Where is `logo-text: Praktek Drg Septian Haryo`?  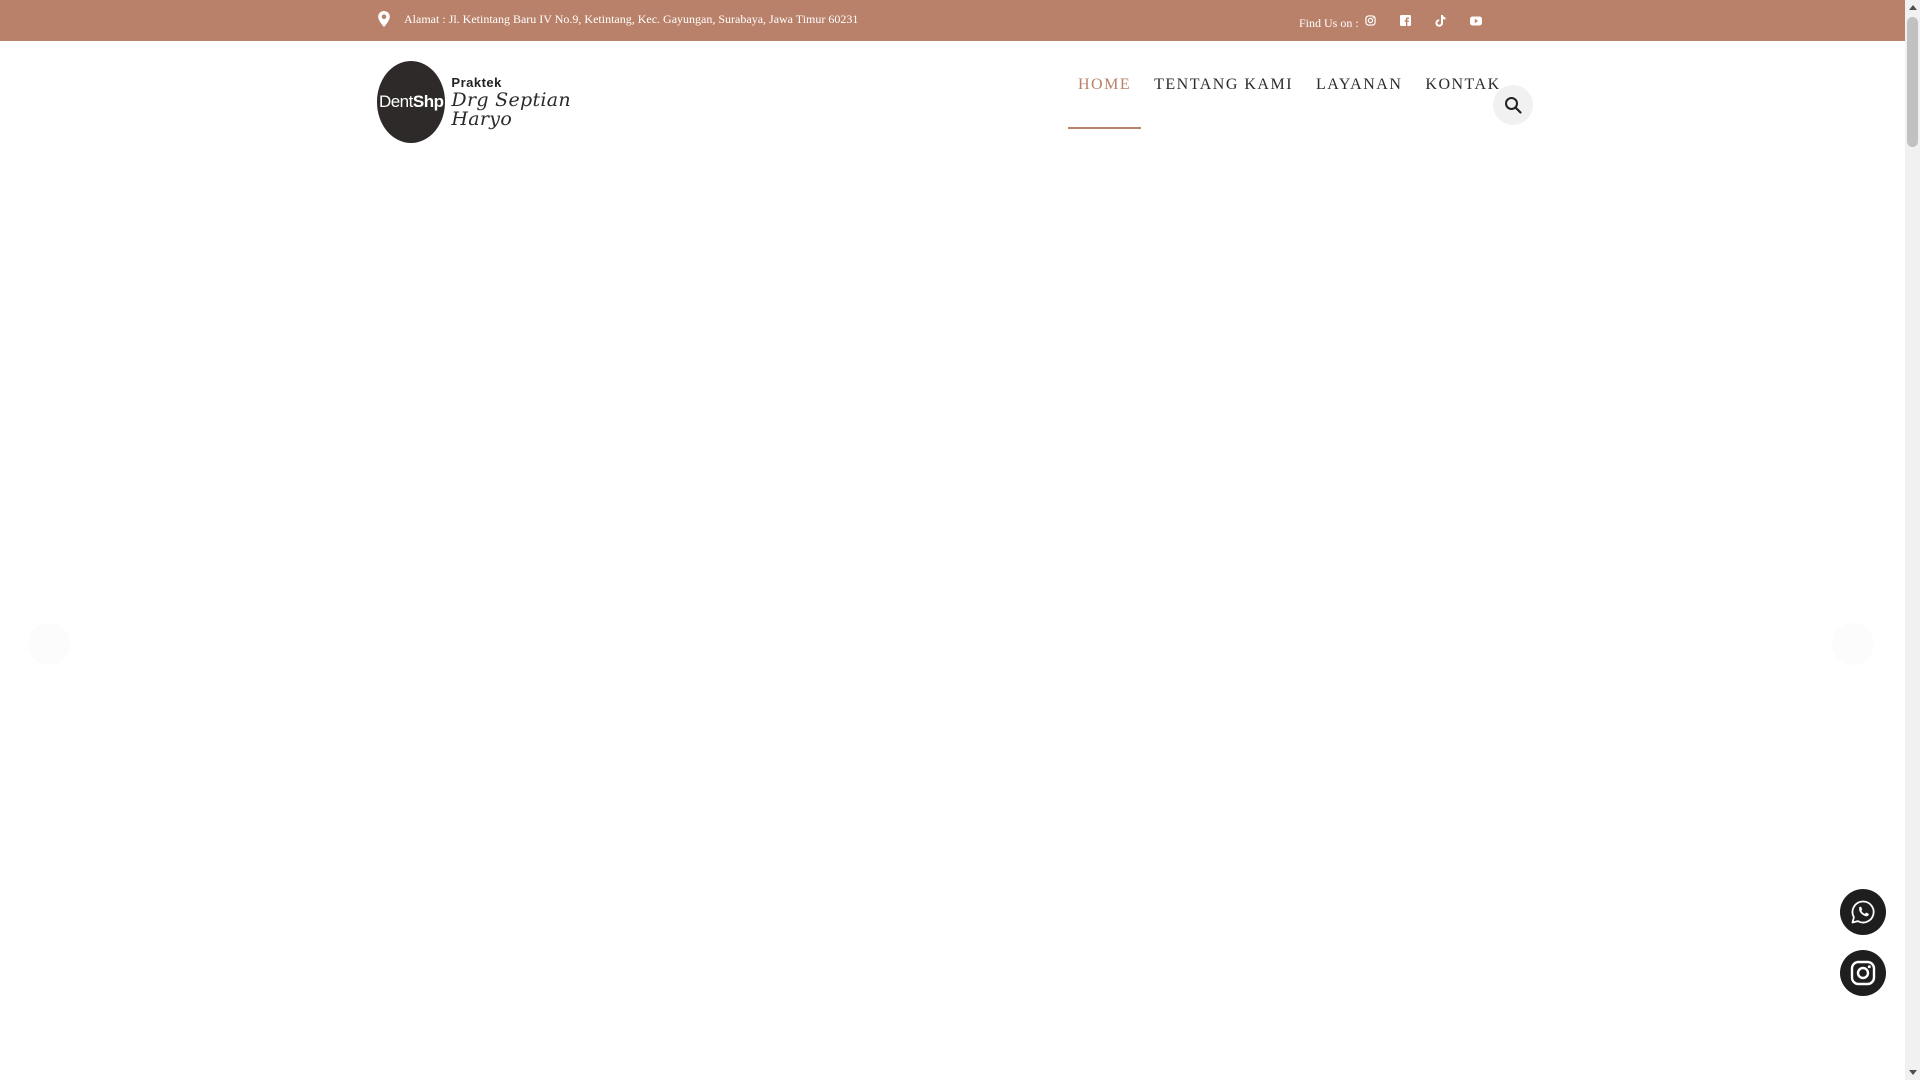
logo-text: Praktek Drg Septian Haryo is located at coordinates (529, 102).